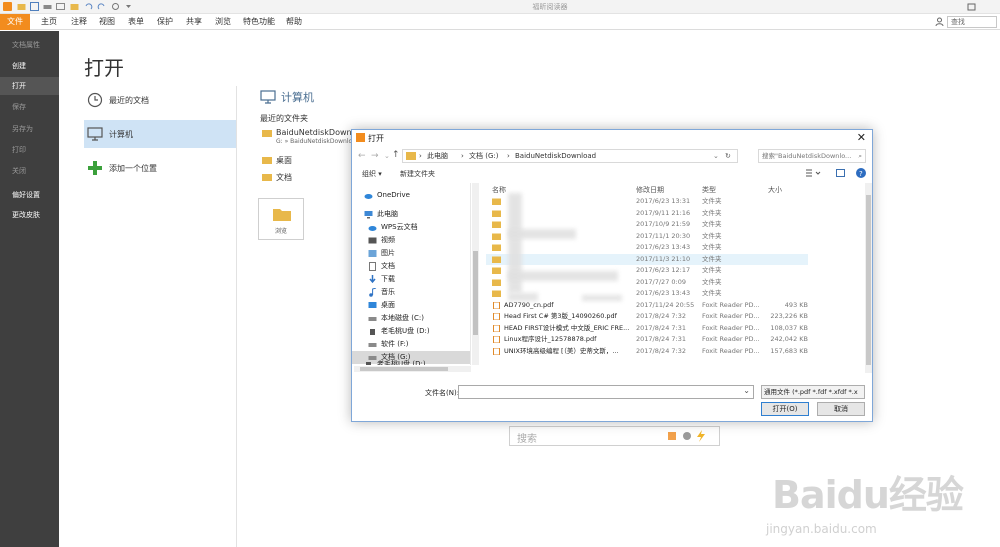  What do you see at coordinates (841, 409) in the screenshot?
I see `cancel-button: 取消` at bounding box center [841, 409].